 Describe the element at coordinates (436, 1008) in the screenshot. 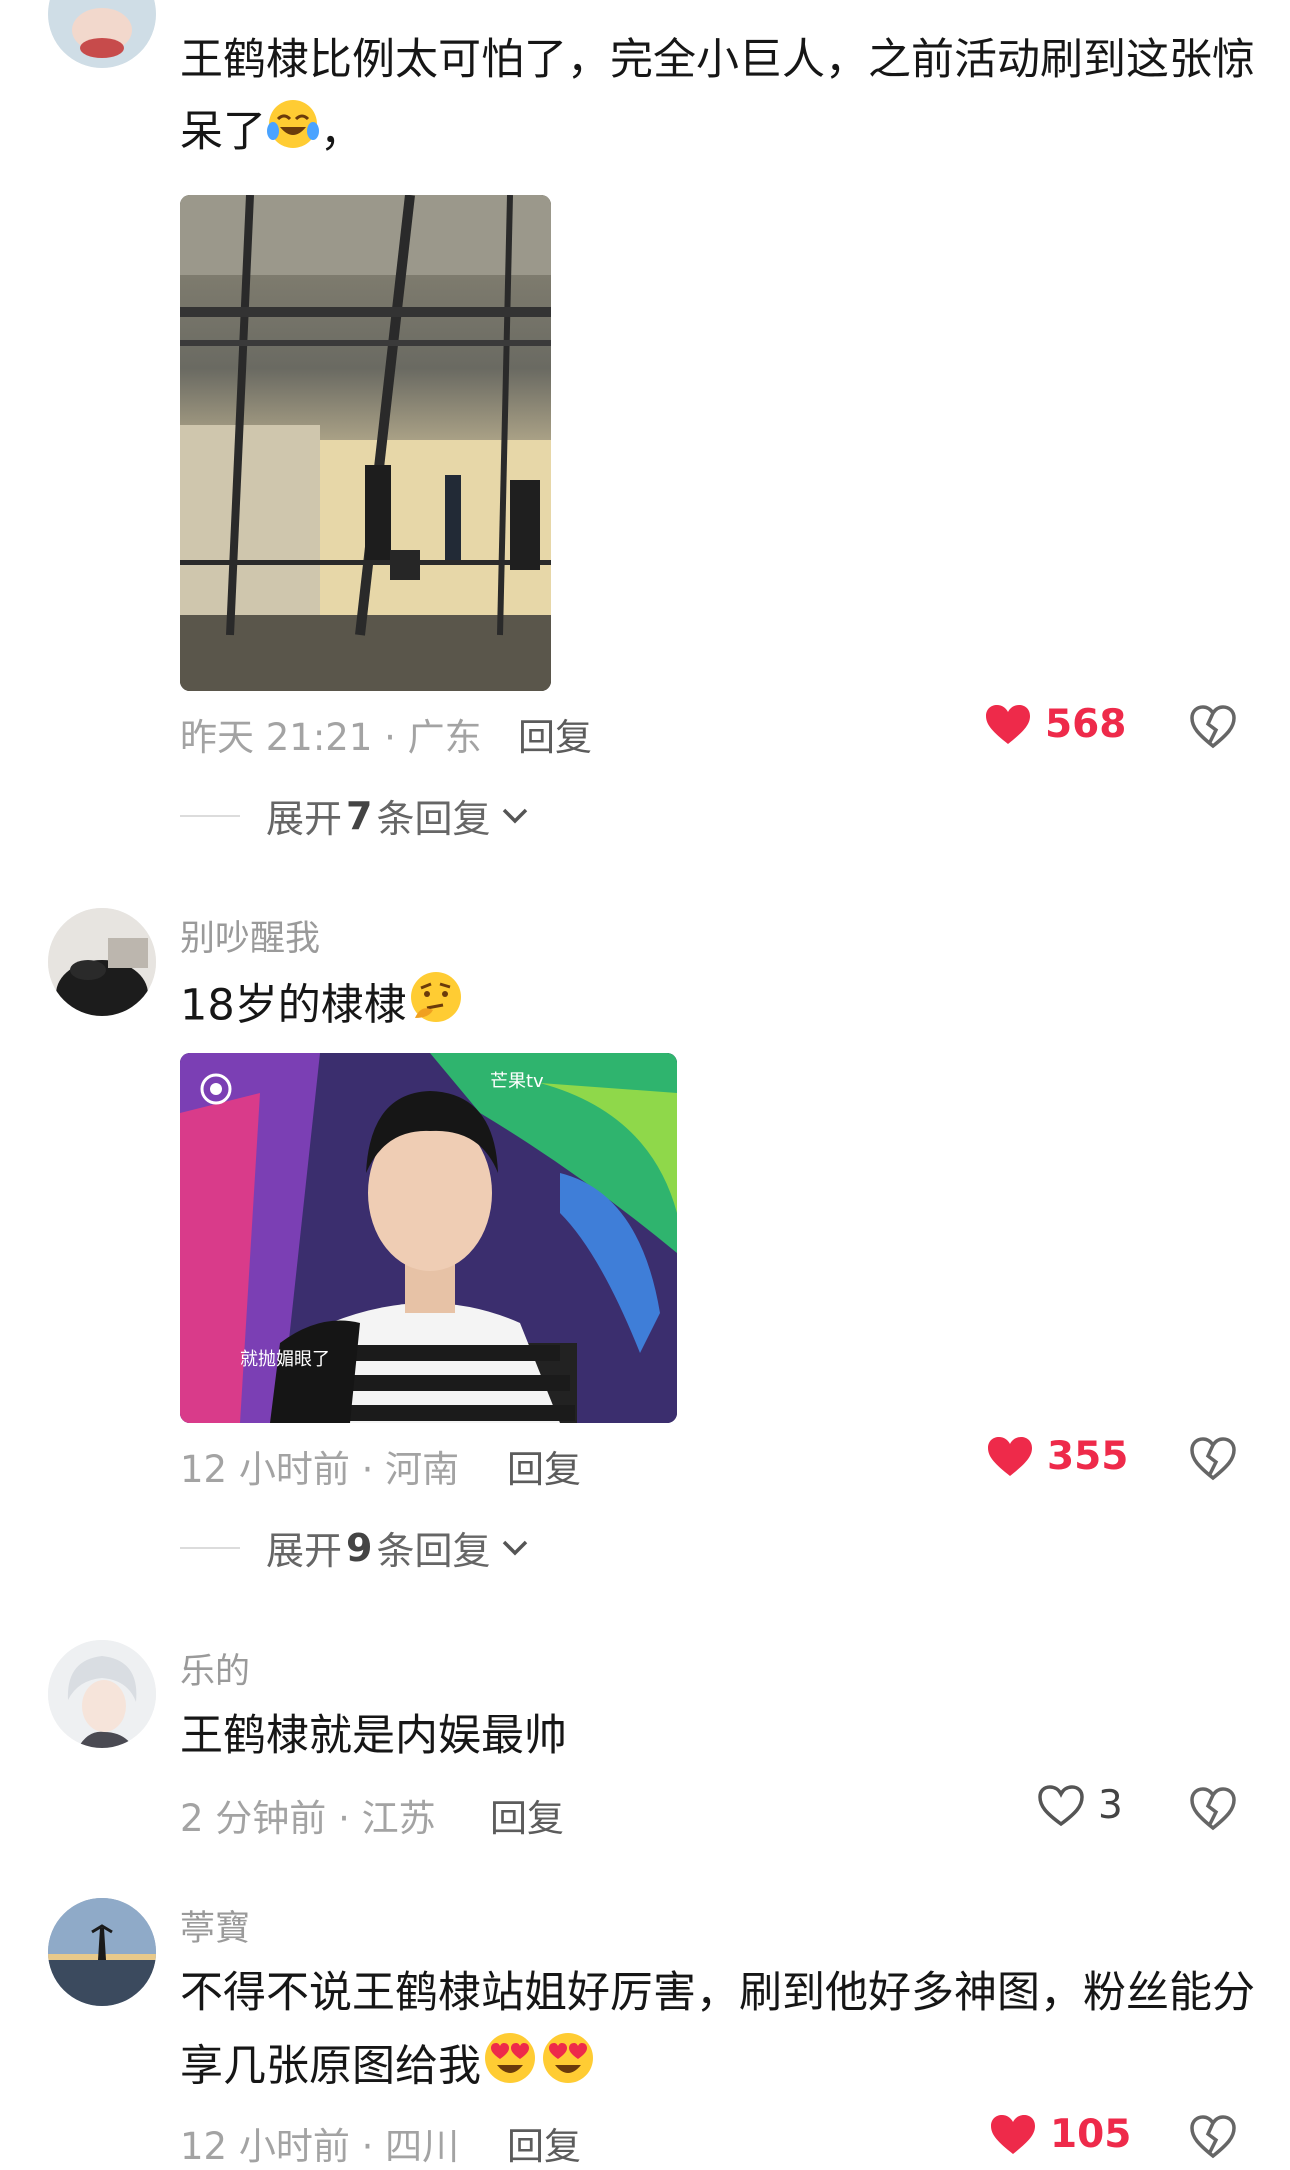

I see `thinking-emoji` at that location.